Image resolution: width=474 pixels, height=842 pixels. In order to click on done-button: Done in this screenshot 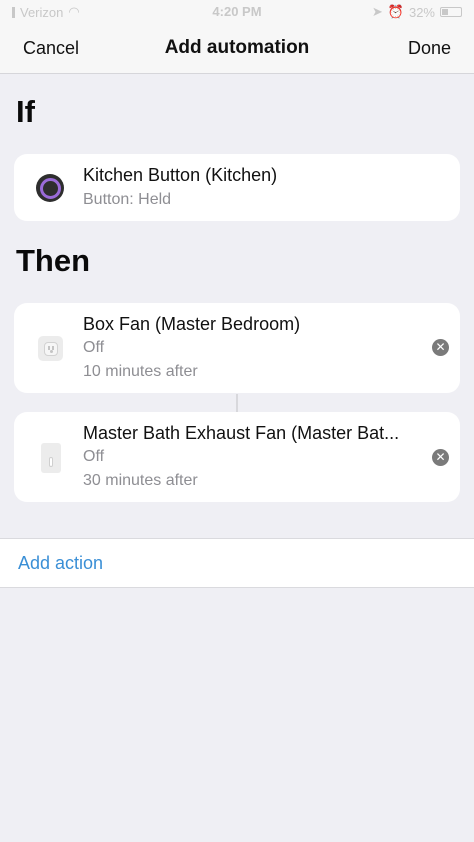, I will do `click(429, 48)`.